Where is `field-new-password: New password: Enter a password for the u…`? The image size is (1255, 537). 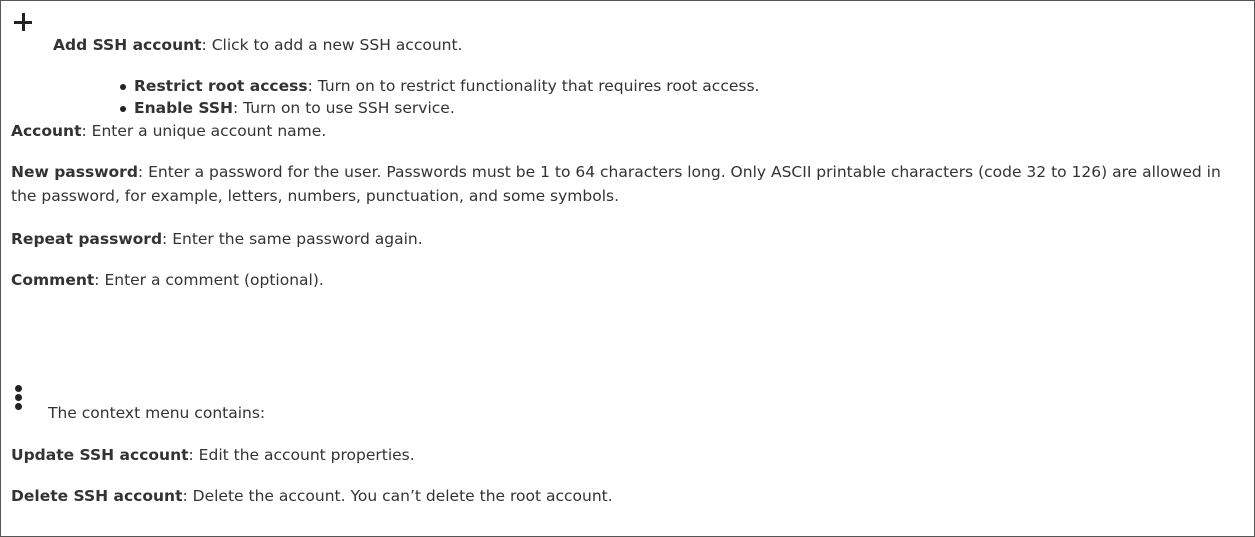
field-new-password: New password: Enter a password for the u… is located at coordinates (616, 184).